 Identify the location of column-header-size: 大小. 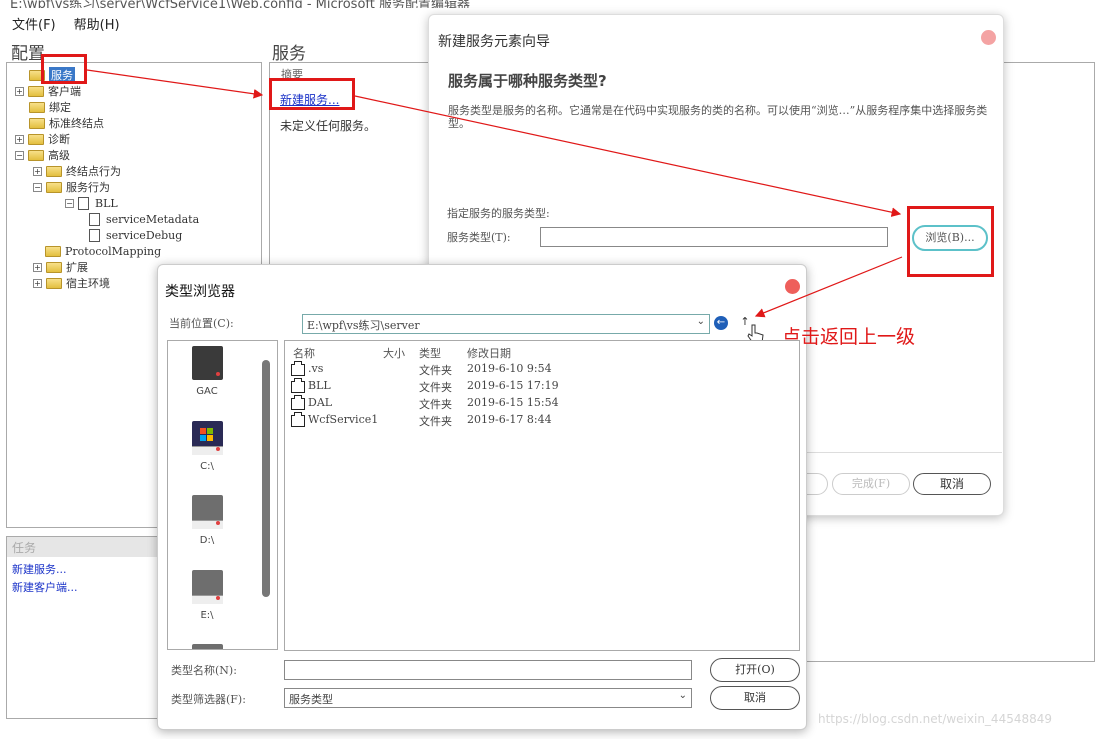
(394, 353).